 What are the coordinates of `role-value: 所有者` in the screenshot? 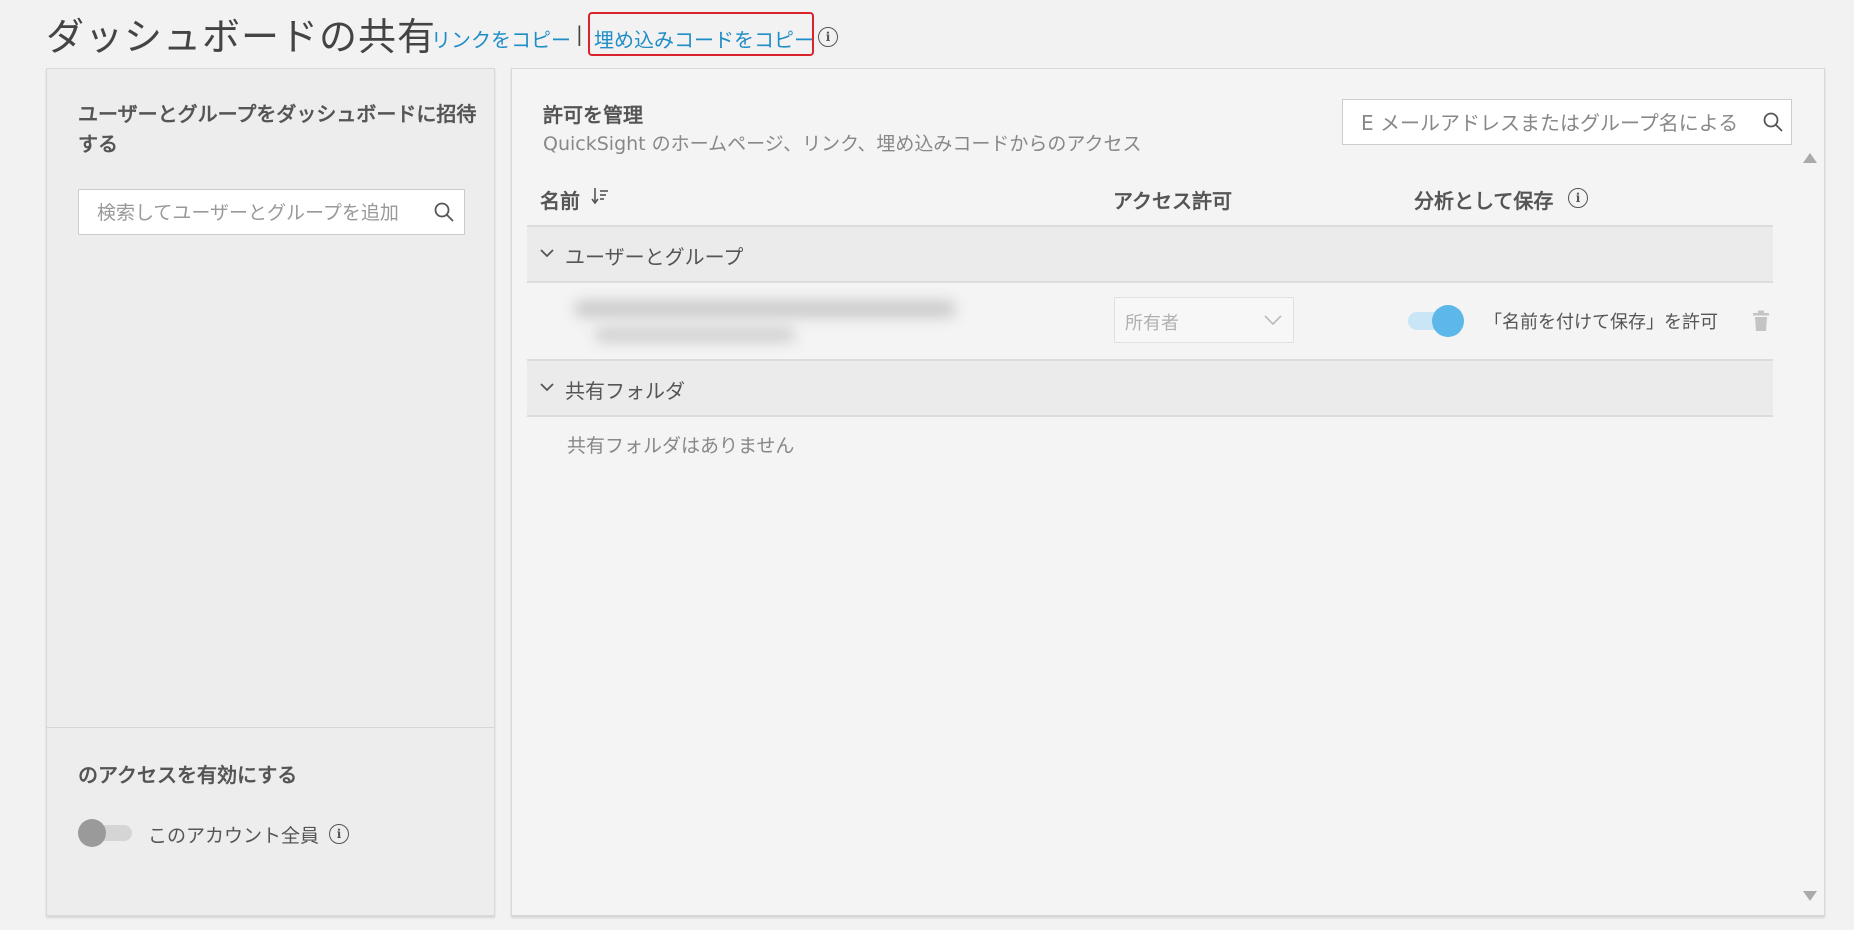 It's located at (1152, 323).